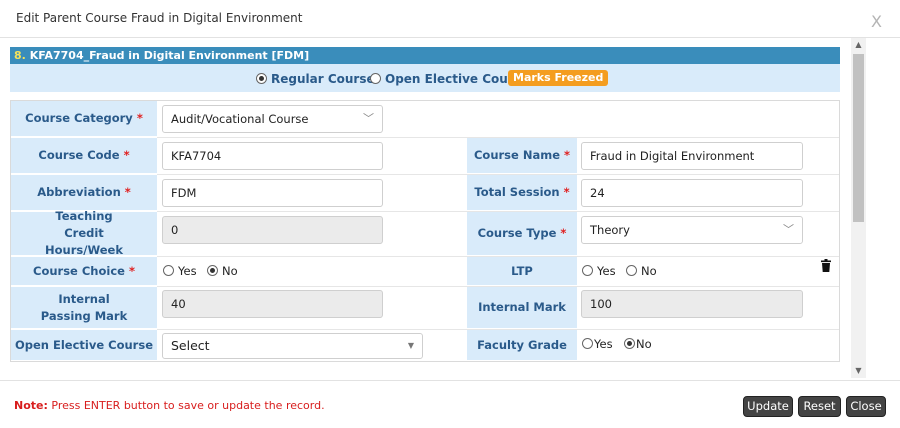 This screenshot has width=900, height=428. I want to click on scrollbar-thumb, so click(858, 138).